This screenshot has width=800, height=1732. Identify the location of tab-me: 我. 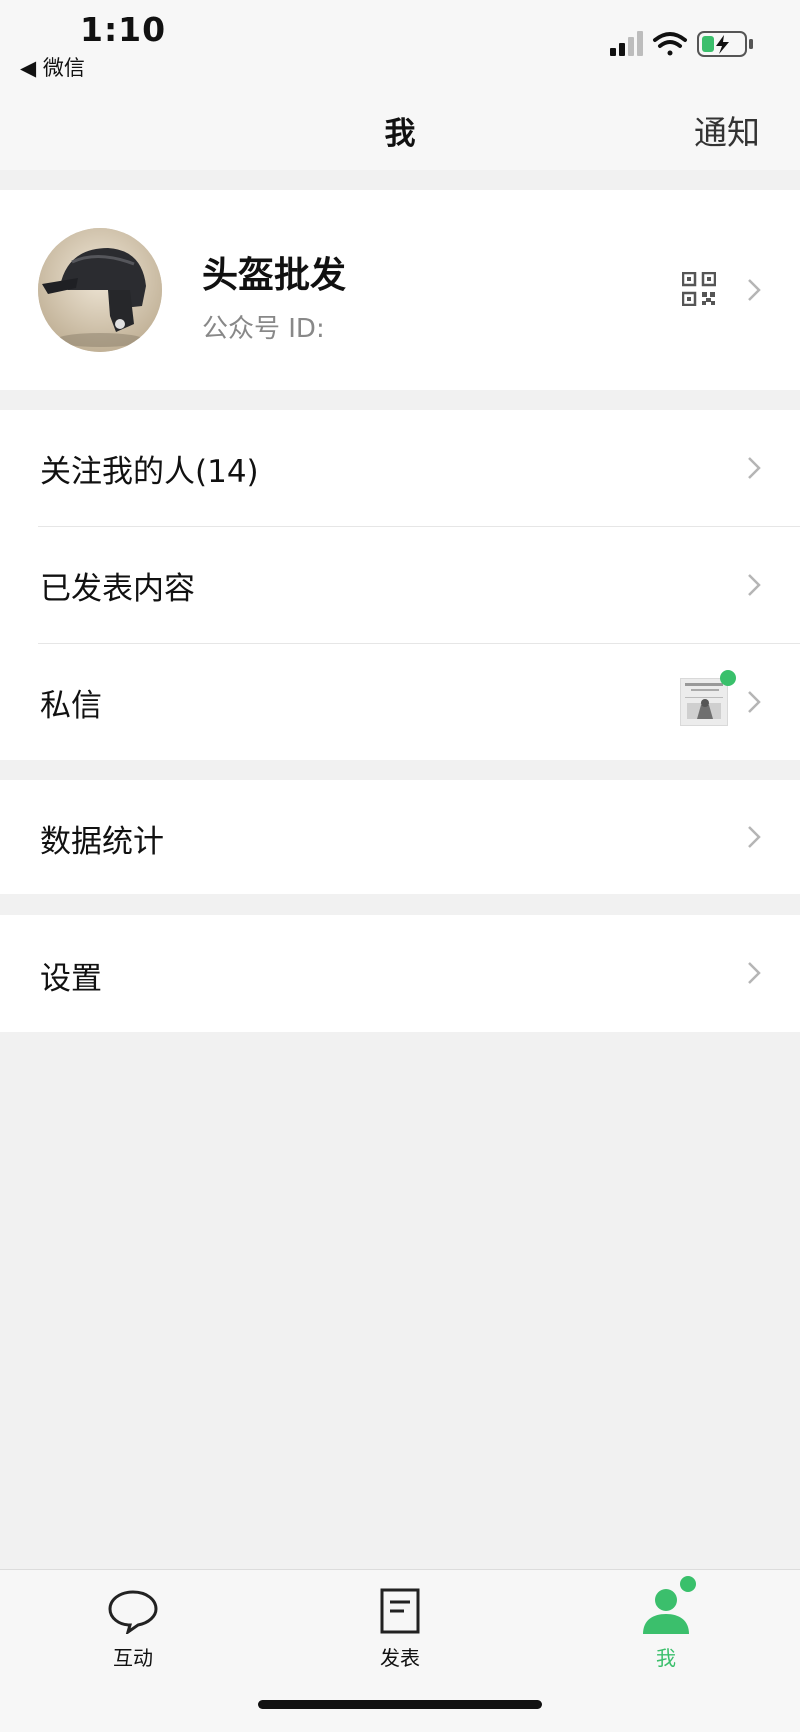
(666, 1625).